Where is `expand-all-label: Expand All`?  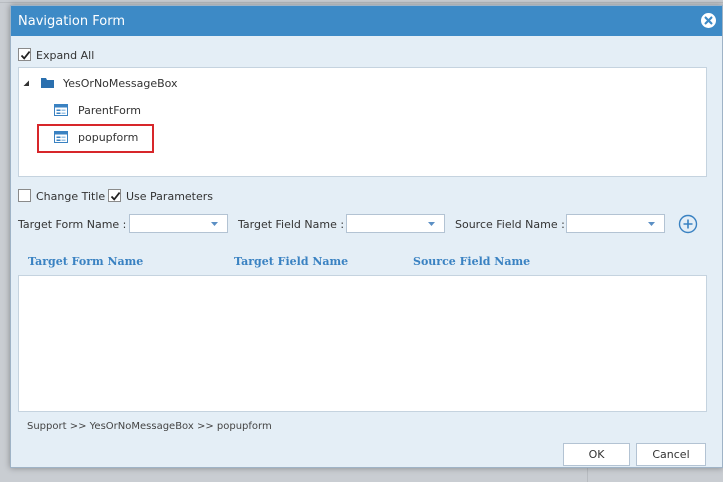
expand-all-label: Expand All is located at coordinates (65, 55).